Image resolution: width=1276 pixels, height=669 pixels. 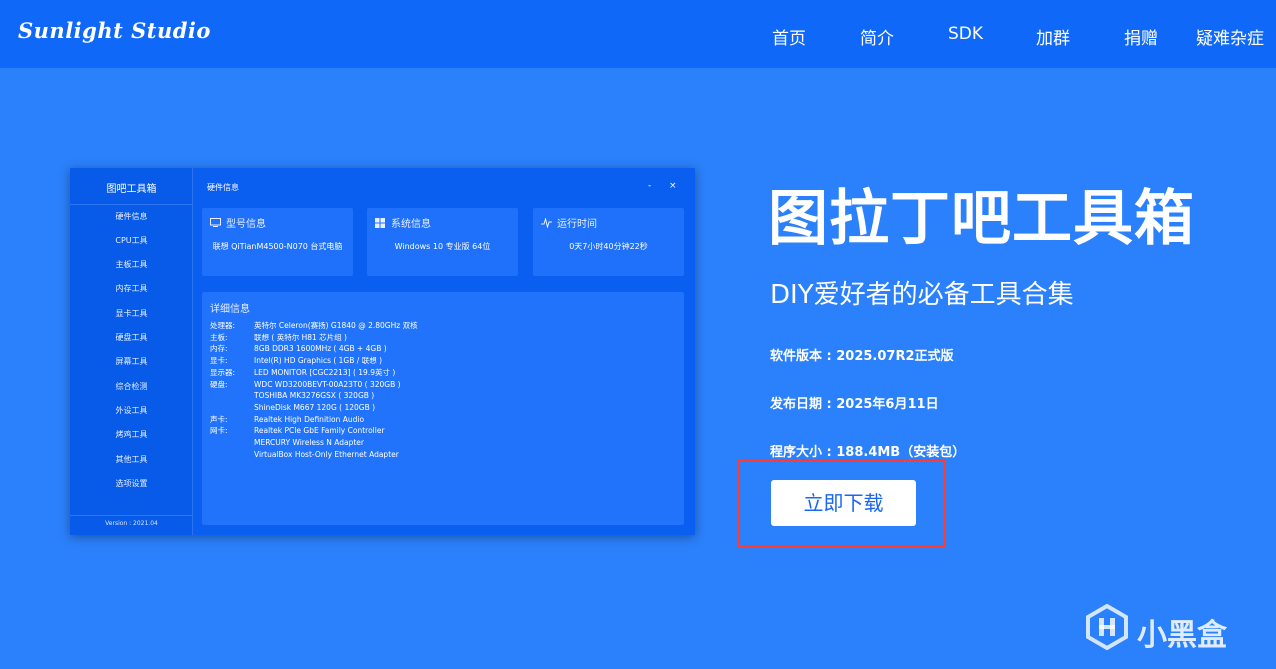 I want to click on detail-value: 8GB DDR3 1600MHz ( 4GB + 4GB ), so click(x=320, y=349).